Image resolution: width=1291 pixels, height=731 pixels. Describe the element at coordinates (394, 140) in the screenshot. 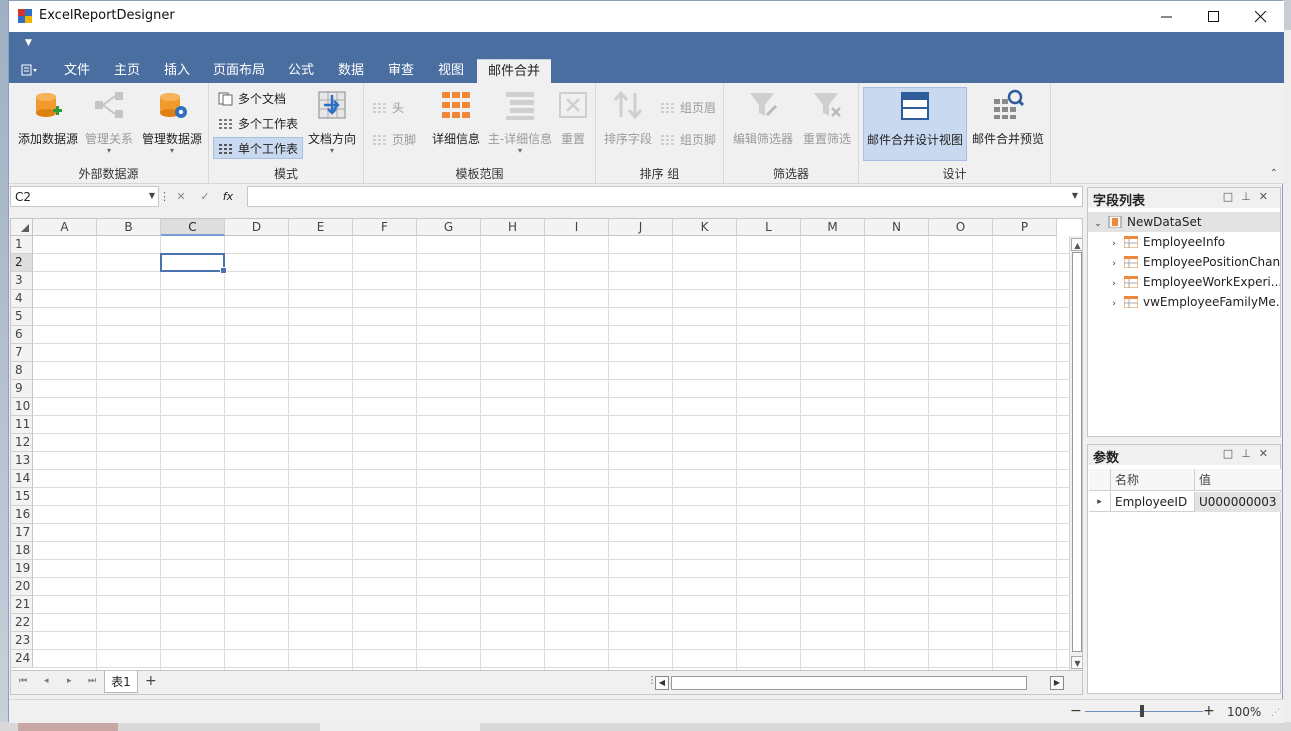

I see `footer-button: 页脚` at that location.